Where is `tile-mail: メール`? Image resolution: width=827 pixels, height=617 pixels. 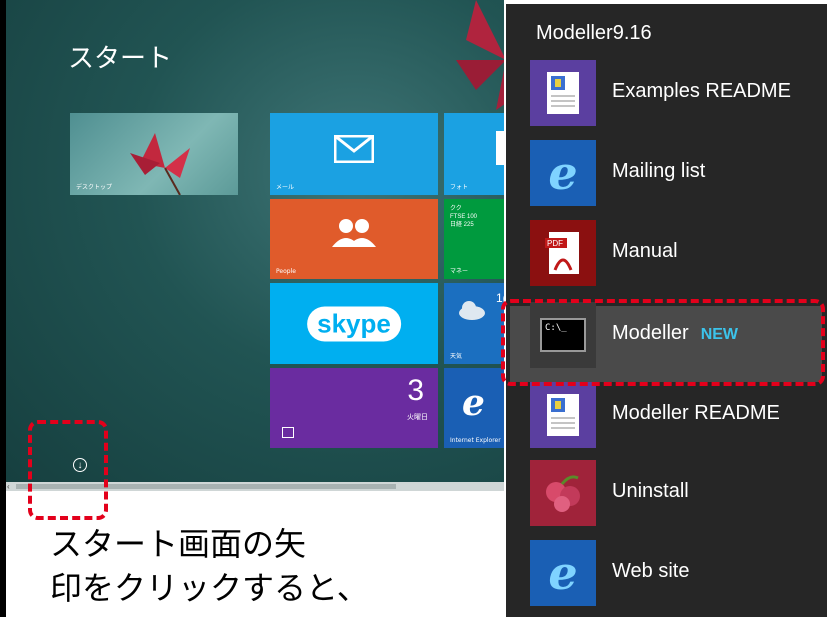
tile-mail: メール is located at coordinates (354, 154).